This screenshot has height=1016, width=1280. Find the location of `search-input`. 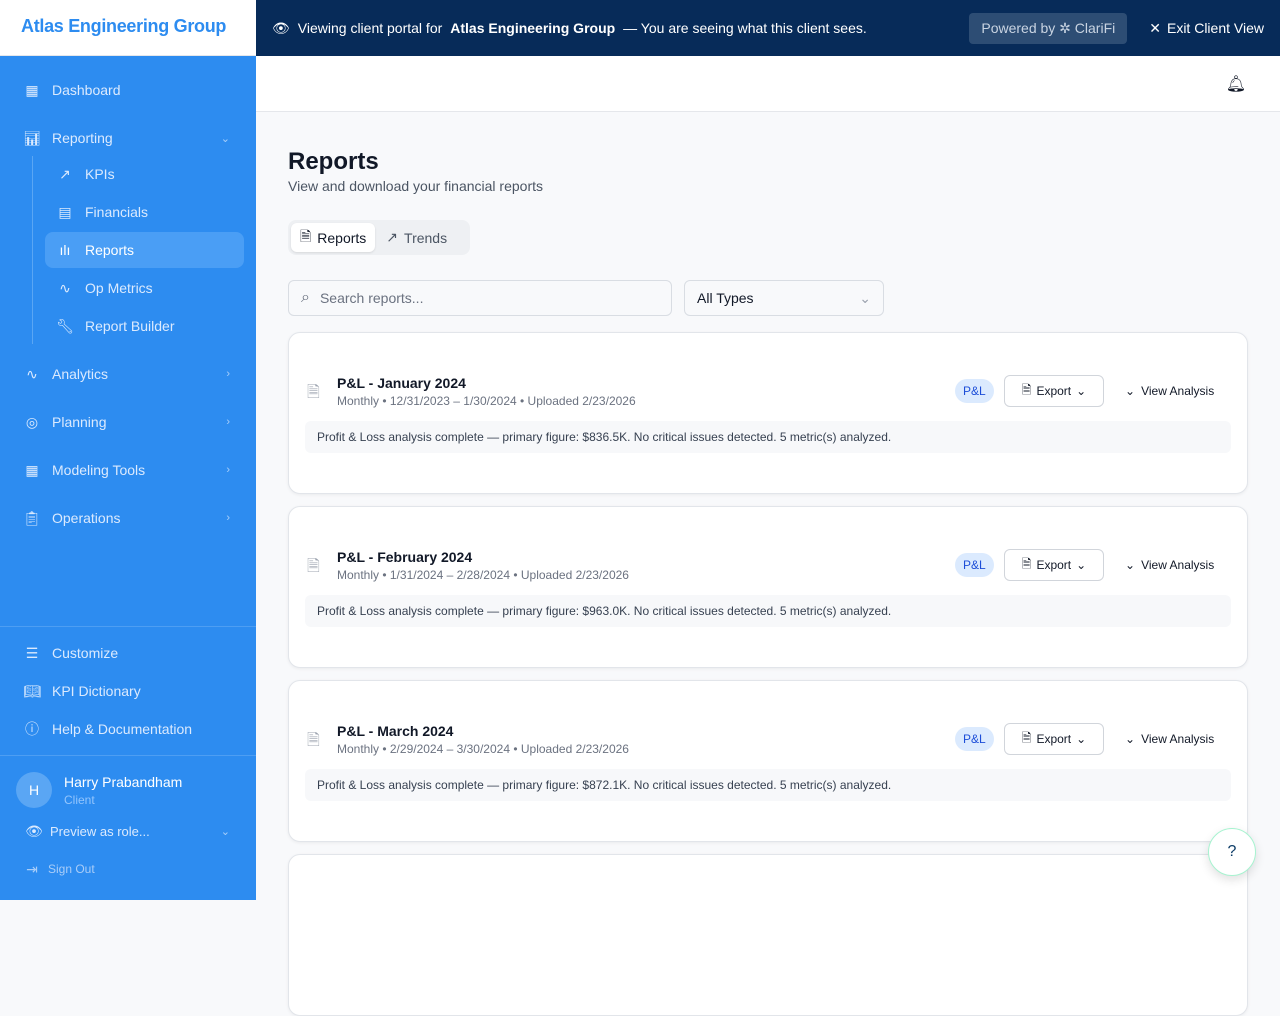

search-input is located at coordinates (484, 298).